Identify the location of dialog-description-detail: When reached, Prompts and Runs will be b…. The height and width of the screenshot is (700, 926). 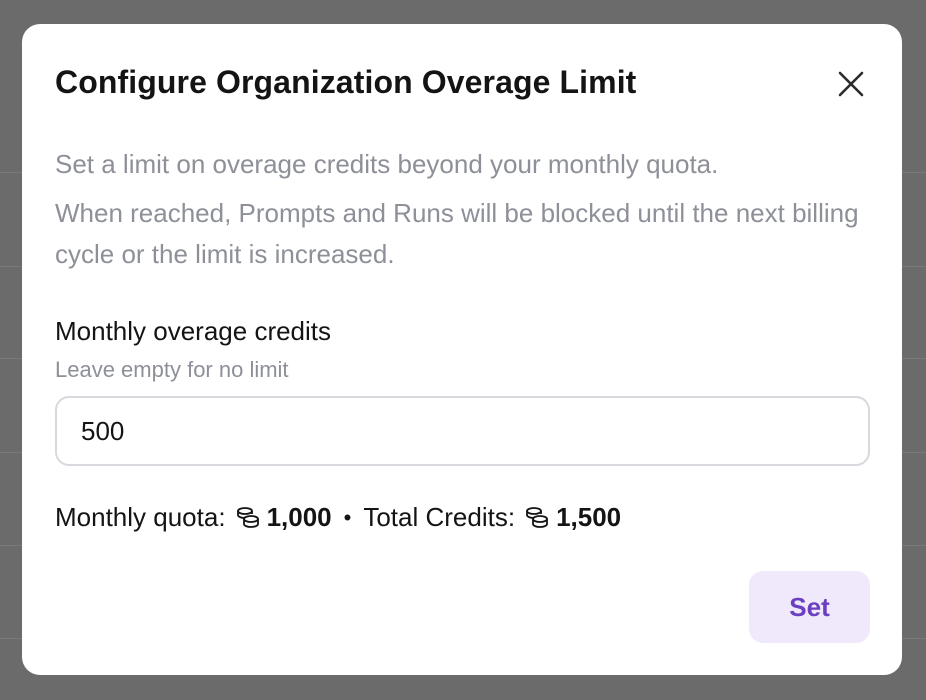
(457, 233).